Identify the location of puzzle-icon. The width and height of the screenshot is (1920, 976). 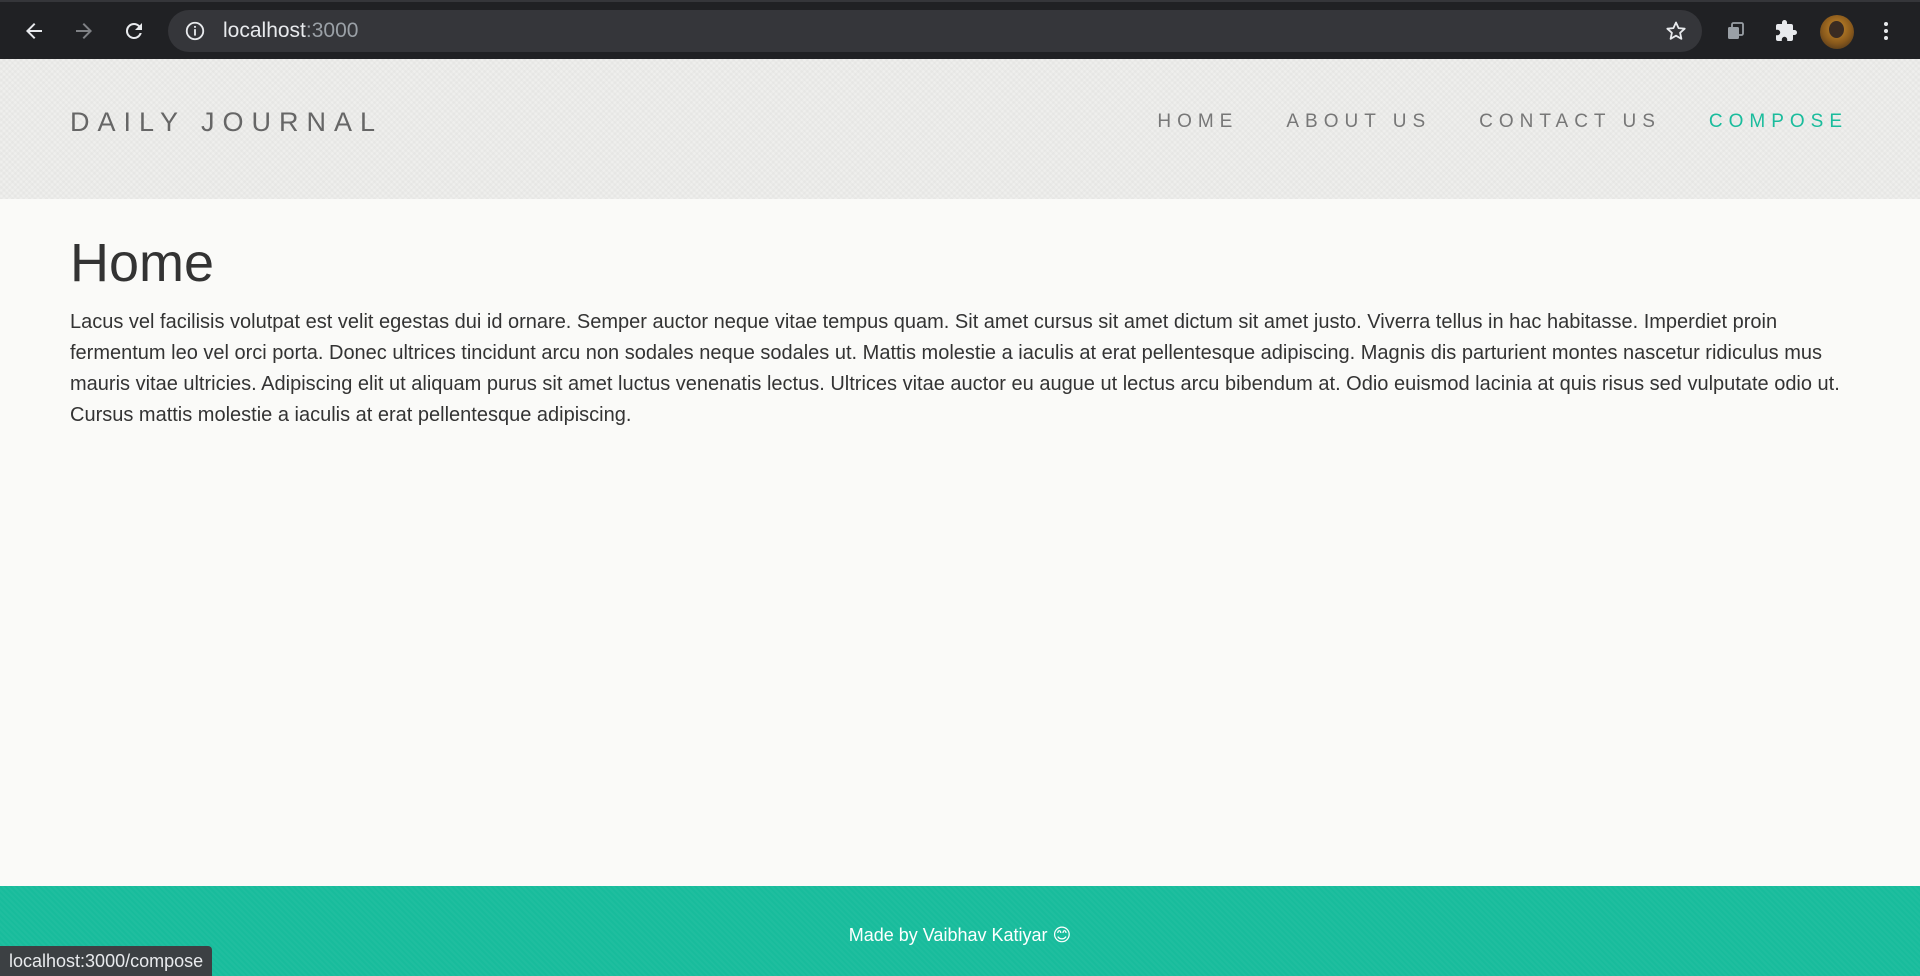
(1786, 30).